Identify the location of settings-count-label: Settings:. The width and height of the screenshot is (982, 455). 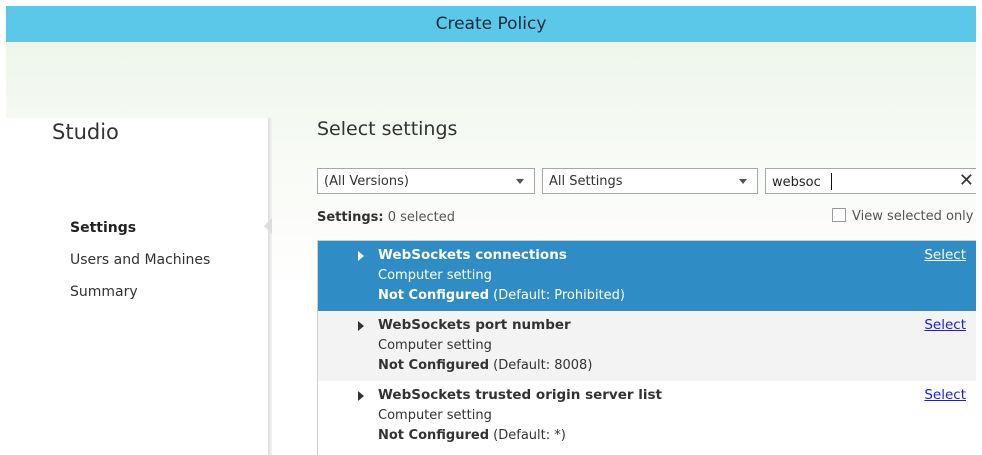
(350, 217).